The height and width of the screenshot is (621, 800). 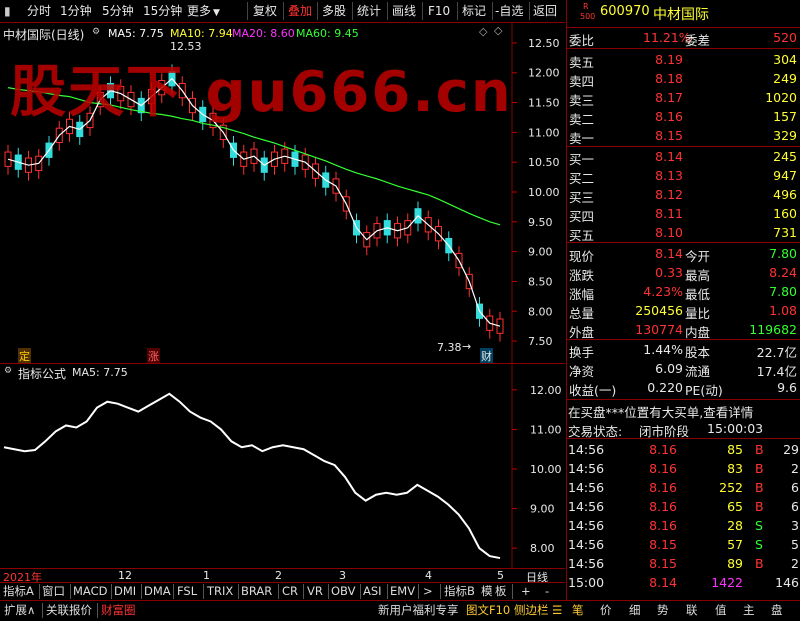 I want to click on event-tag-zhang: 涨, so click(x=153, y=356).